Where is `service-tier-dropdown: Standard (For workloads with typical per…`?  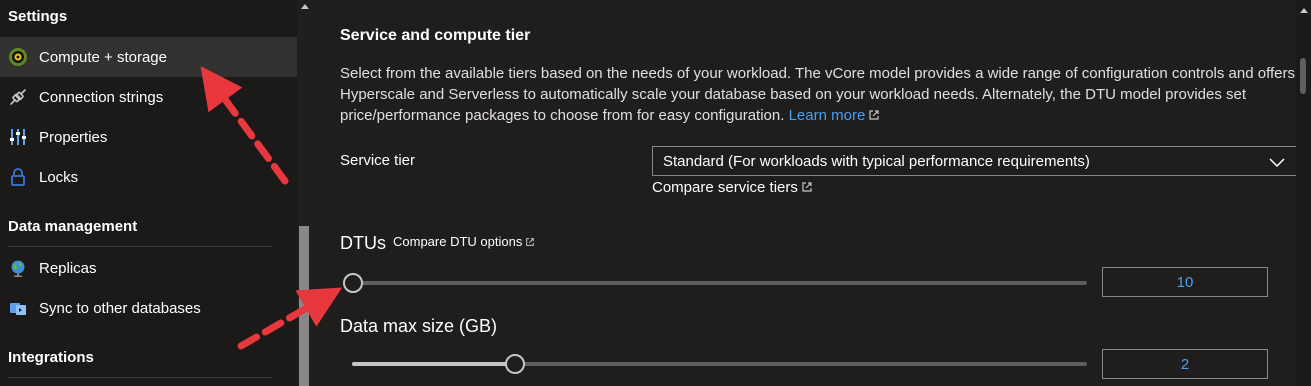 service-tier-dropdown: Standard (For workloads with typical per… is located at coordinates (975, 161).